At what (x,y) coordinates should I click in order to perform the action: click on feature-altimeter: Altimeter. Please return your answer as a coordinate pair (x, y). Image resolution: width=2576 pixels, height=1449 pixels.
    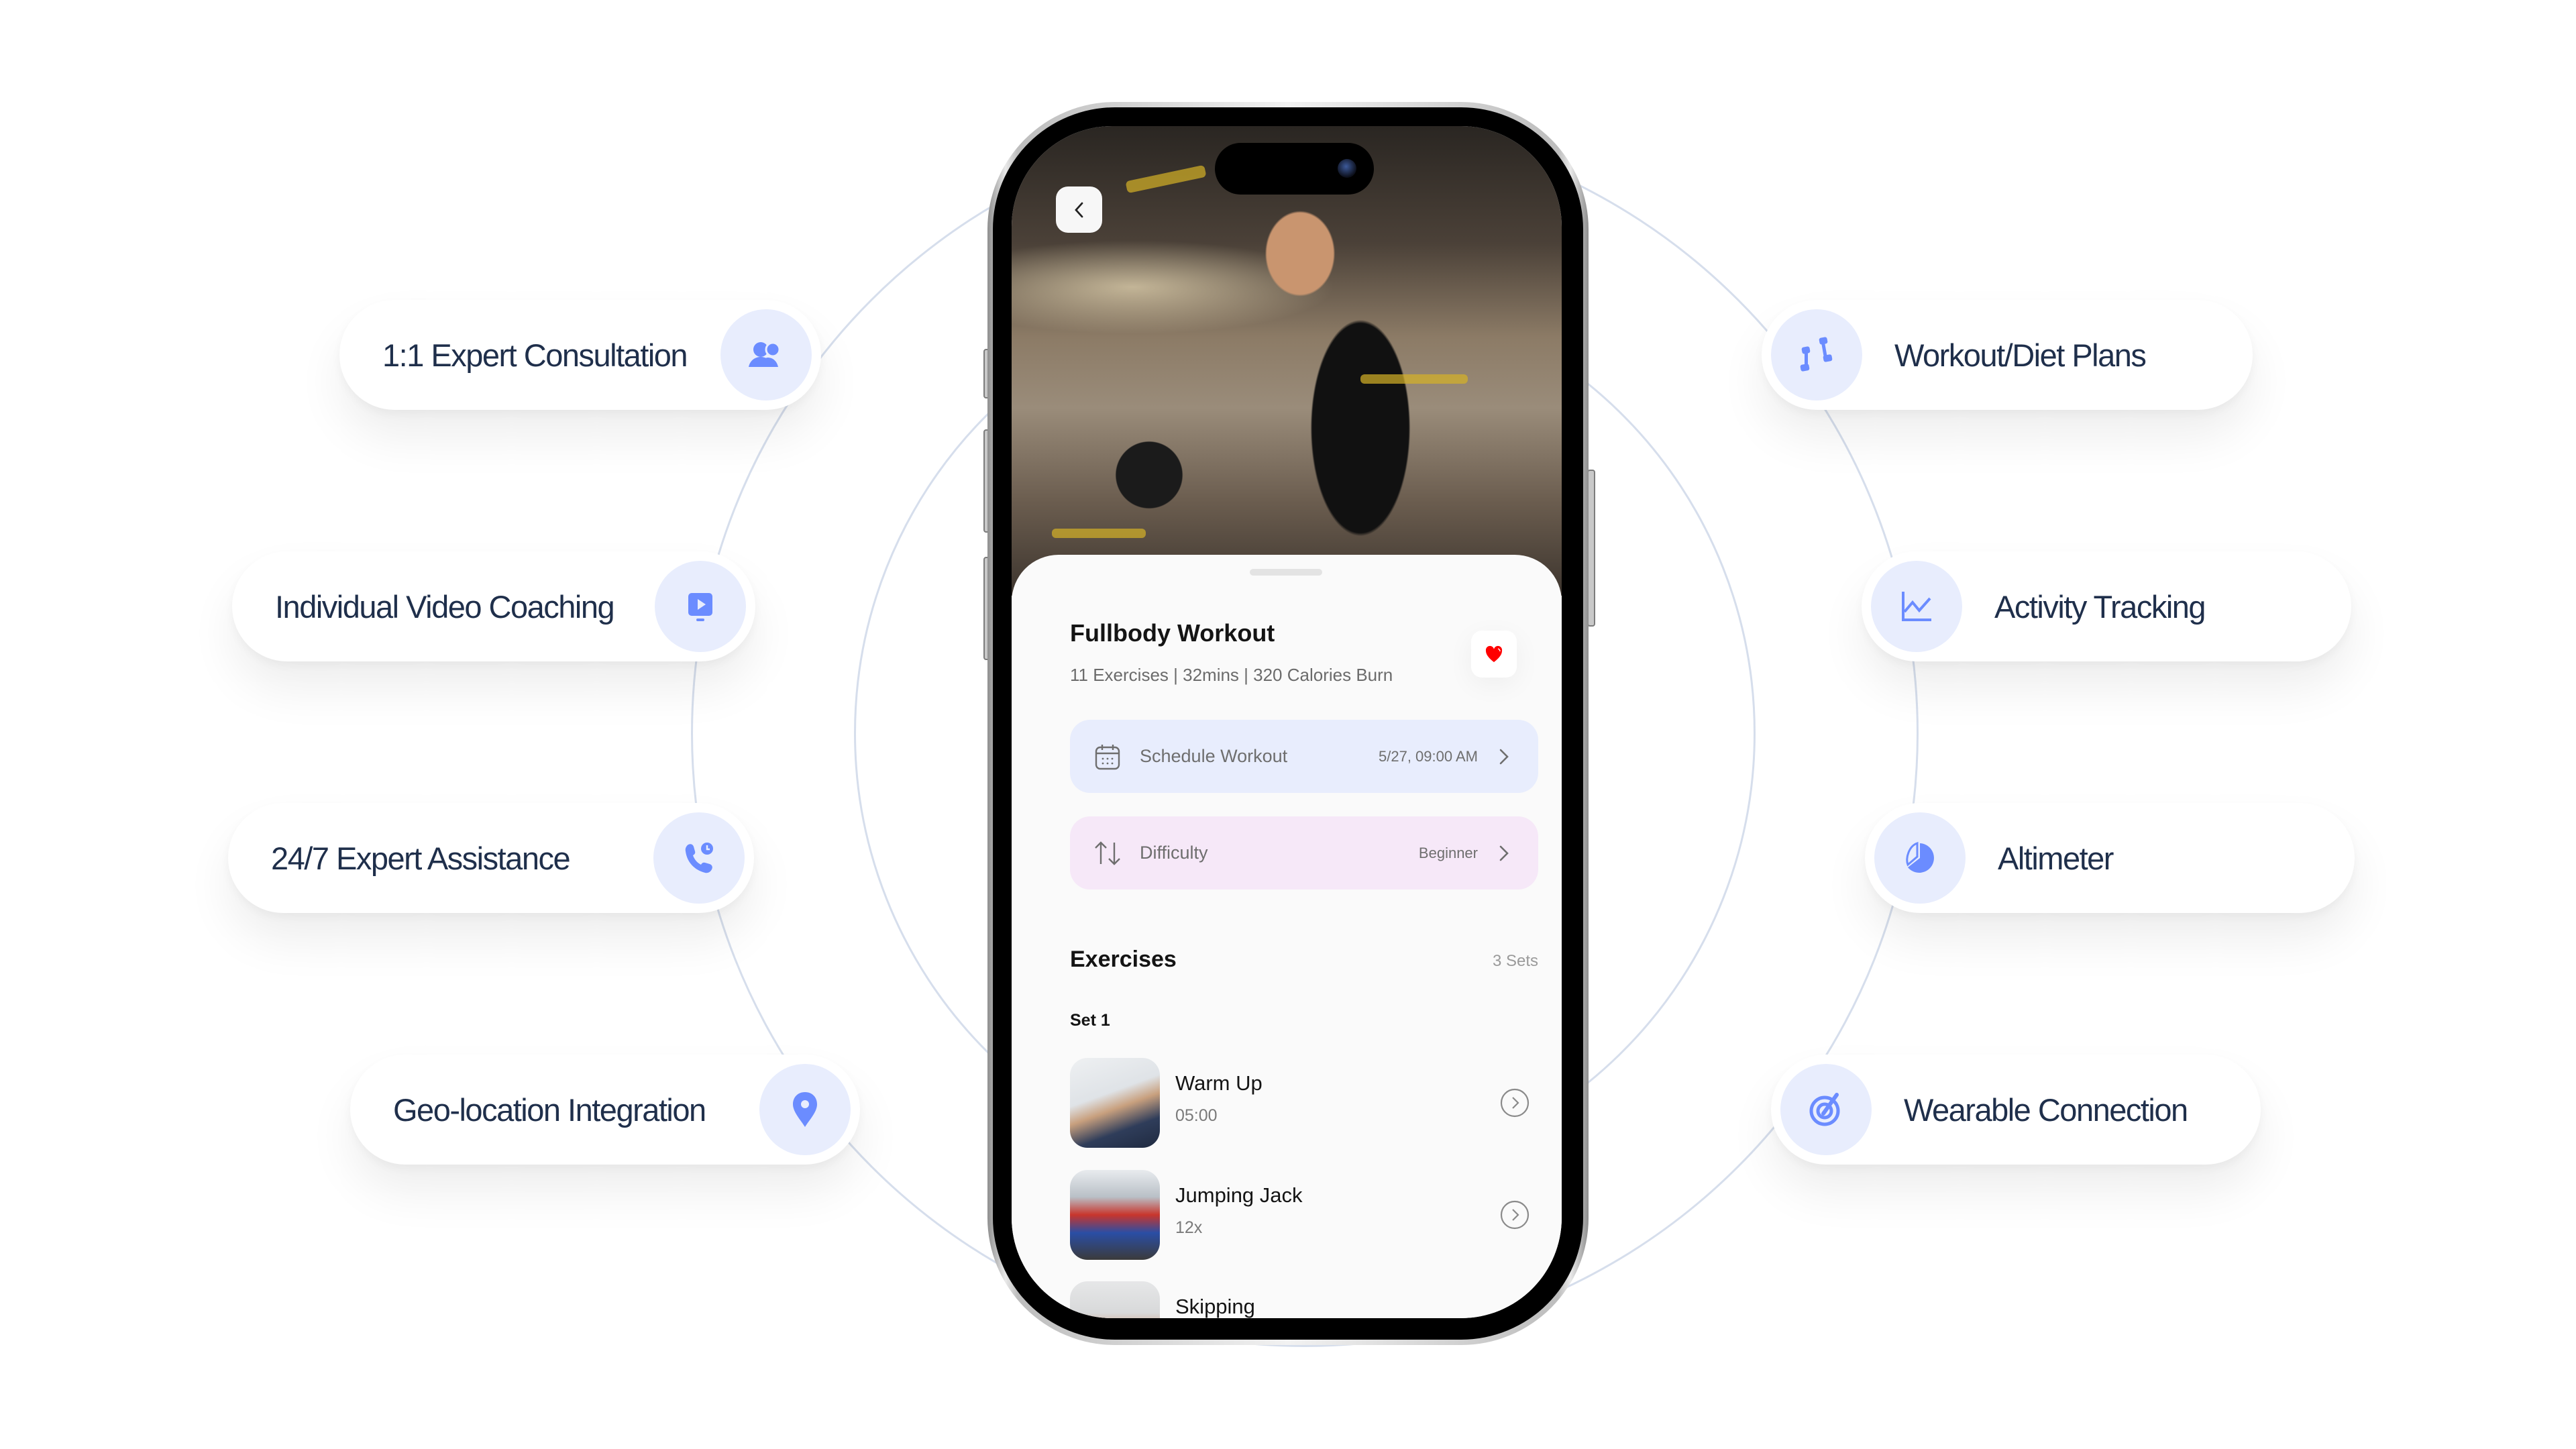
    Looking at the image, I should click on (2110, 858).